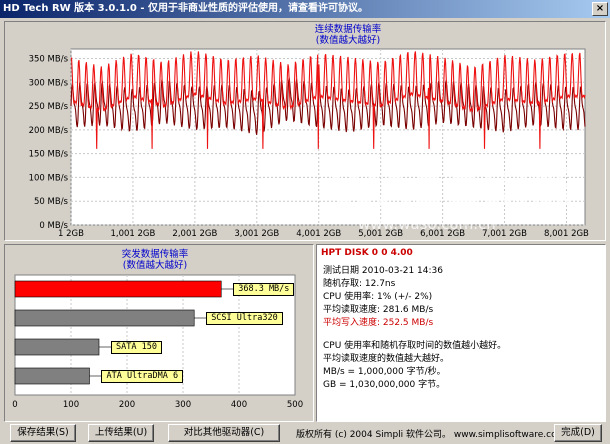 This screenshot has width=610, height=444. Describe the element at coordinates (132, 234) in the screenshot. I see `x-tick-label: 1,001 2GB` at that location.